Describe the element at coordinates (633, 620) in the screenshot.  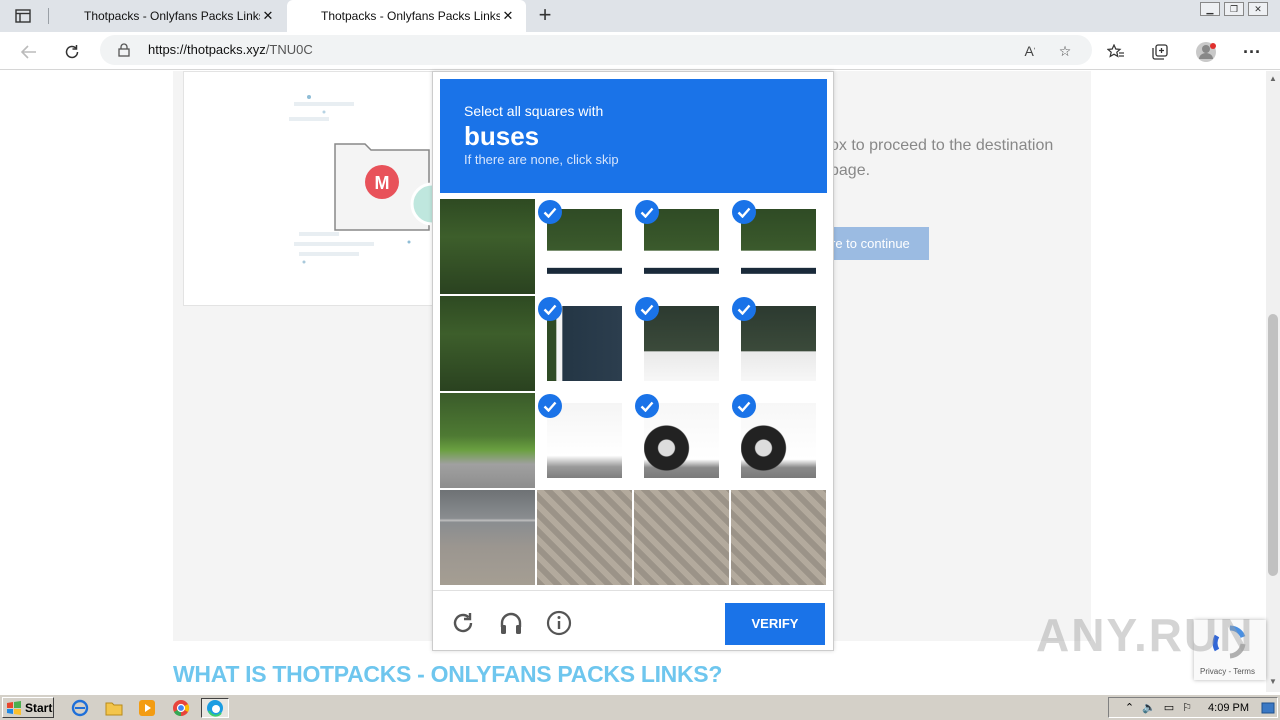
I see `captcha-footer: VERIFY` at that location.